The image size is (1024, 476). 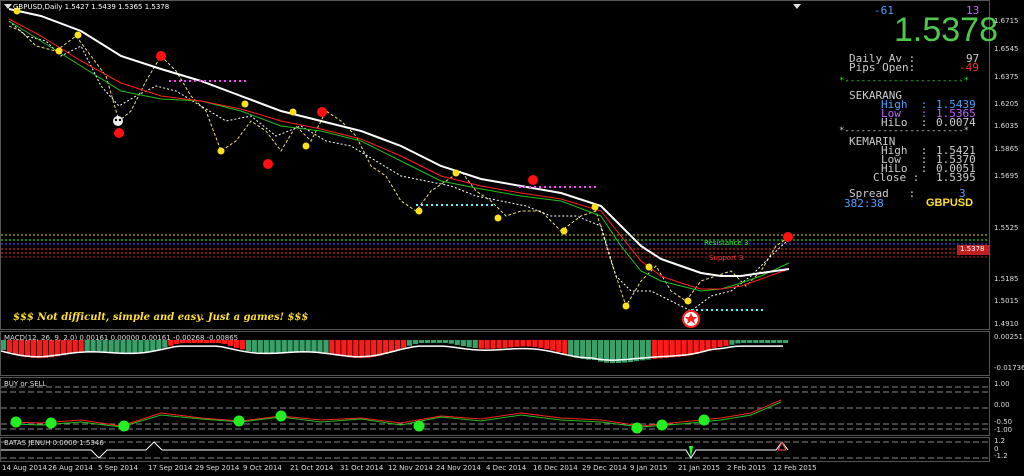 What do you see at coordinates (312, 468) in the screenshot?
I see `date-tick: 21 Oct 2014` at bounding box center [312, 468].